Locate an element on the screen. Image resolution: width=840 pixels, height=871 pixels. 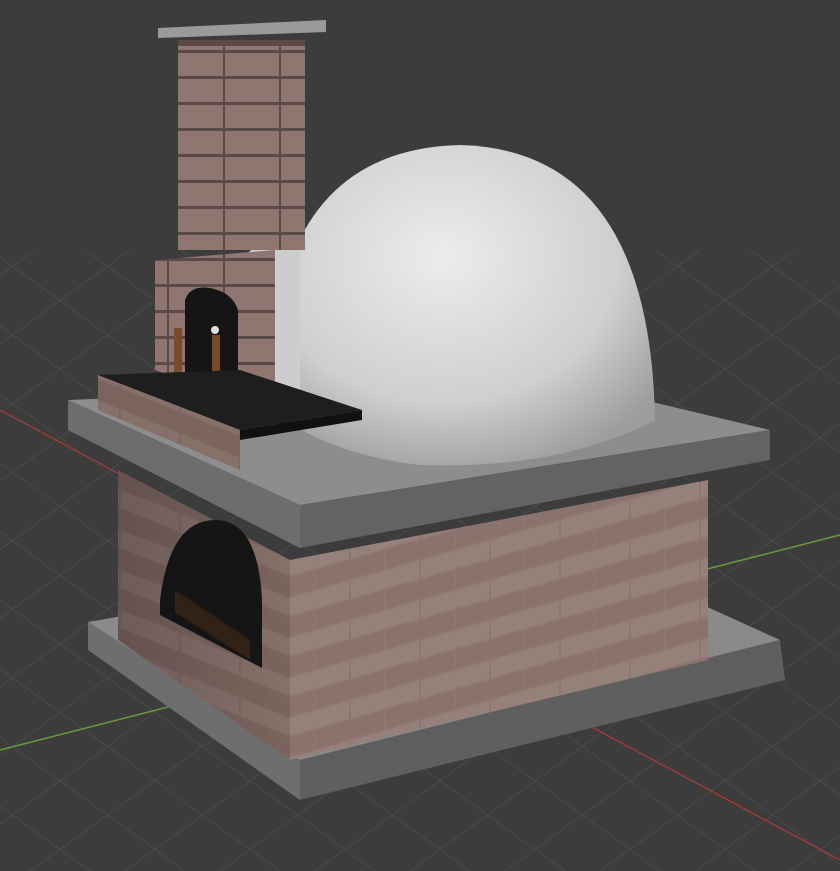
chimney is located at coordinates (242, 135).